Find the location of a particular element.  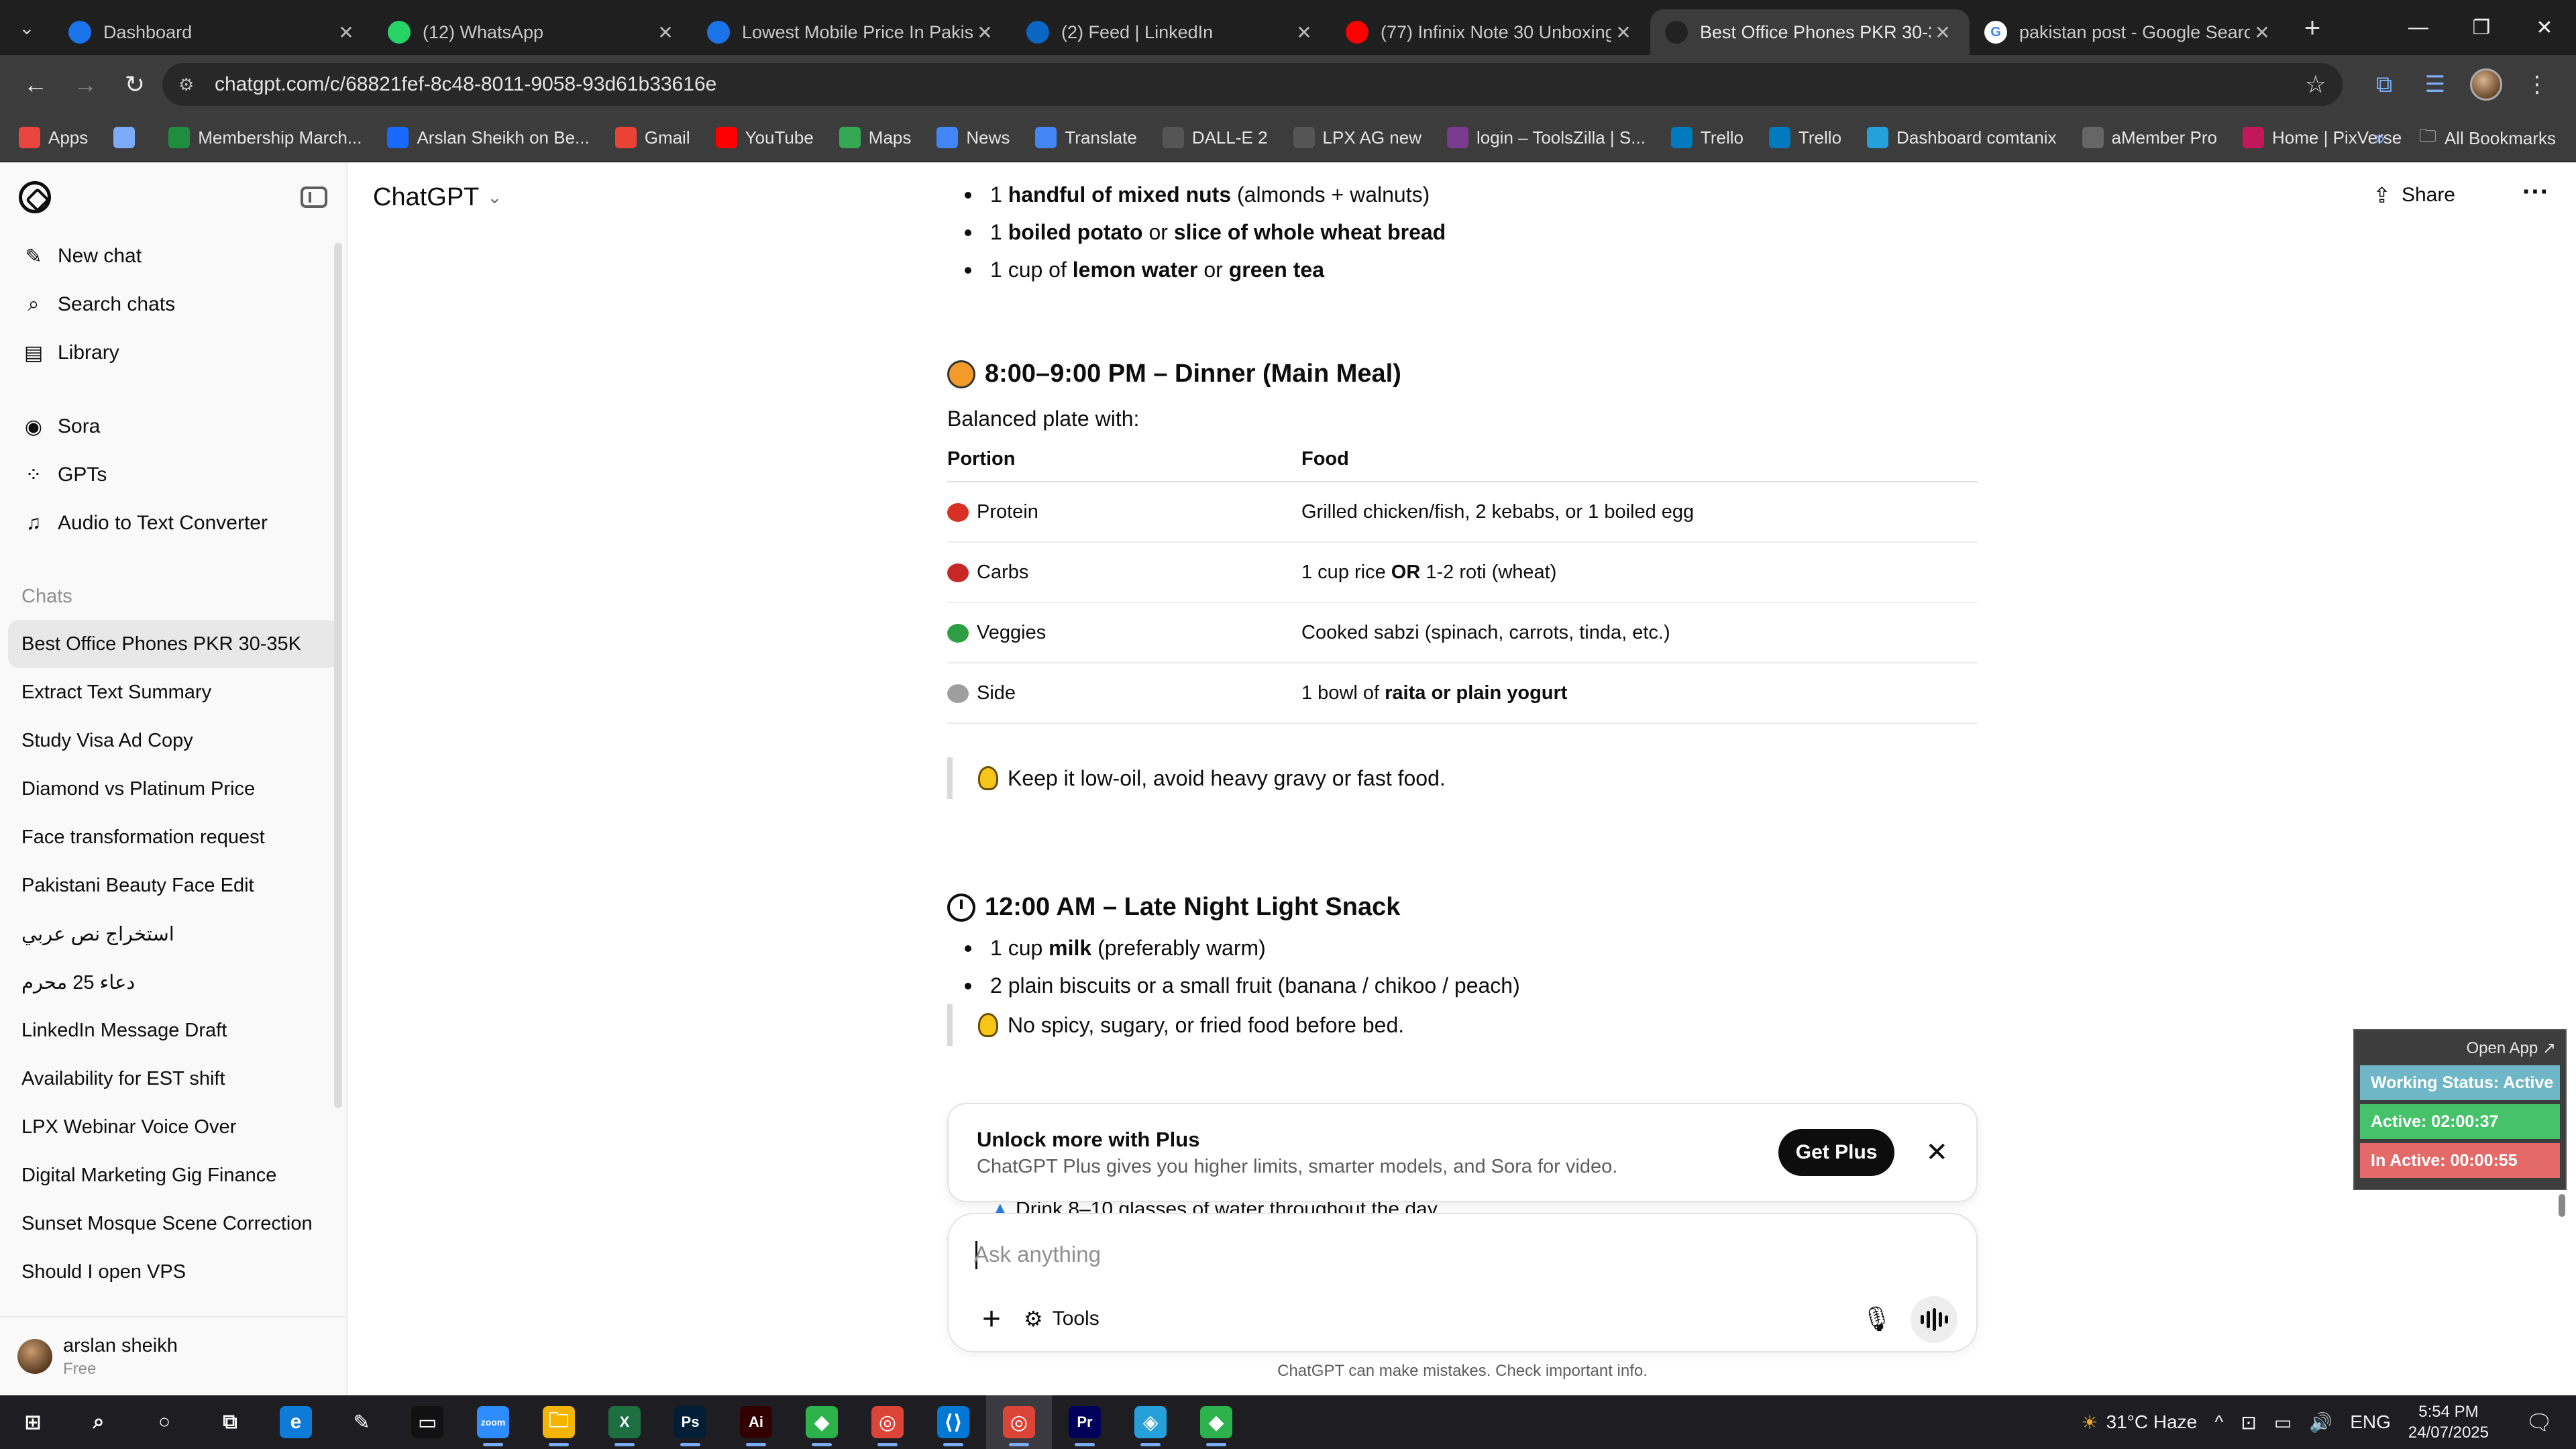

sidebar-item-gpts: ⁘ GPTs is located at coordinates (173, 475).